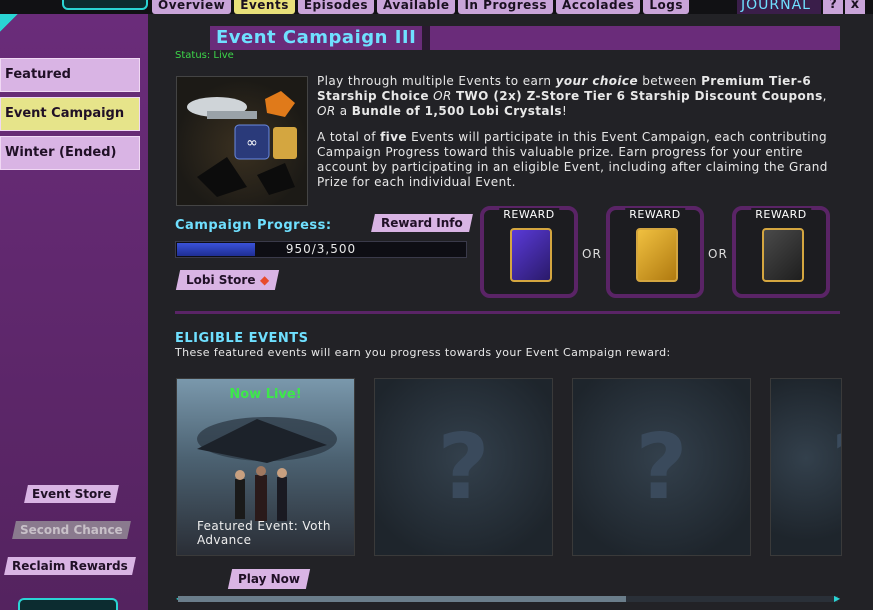  I want to click on reward-label-3: REWARD, so click(781, 214).